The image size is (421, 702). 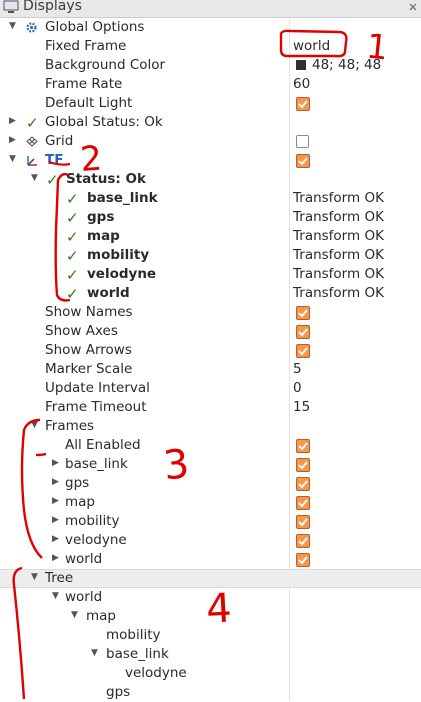 What do you see at coordinates (41, 454) in the screenshot?
I see `frames-tick-mark` at bounding box center [41, 454].